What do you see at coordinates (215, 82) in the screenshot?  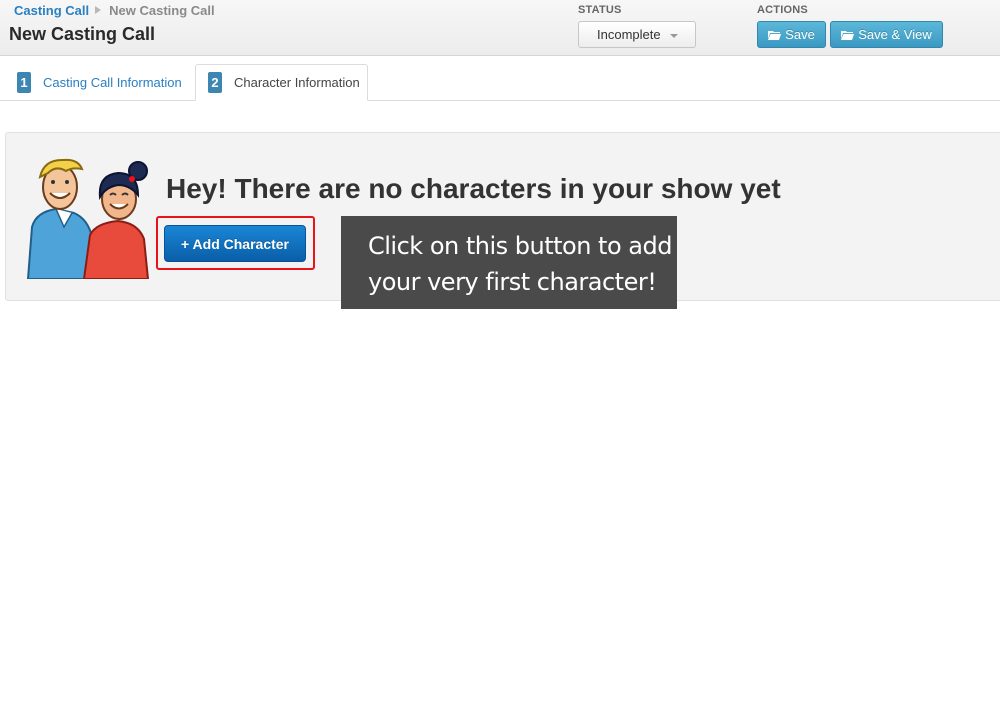 I see `tab-step-number: 2` at bounding box center [215, 82].